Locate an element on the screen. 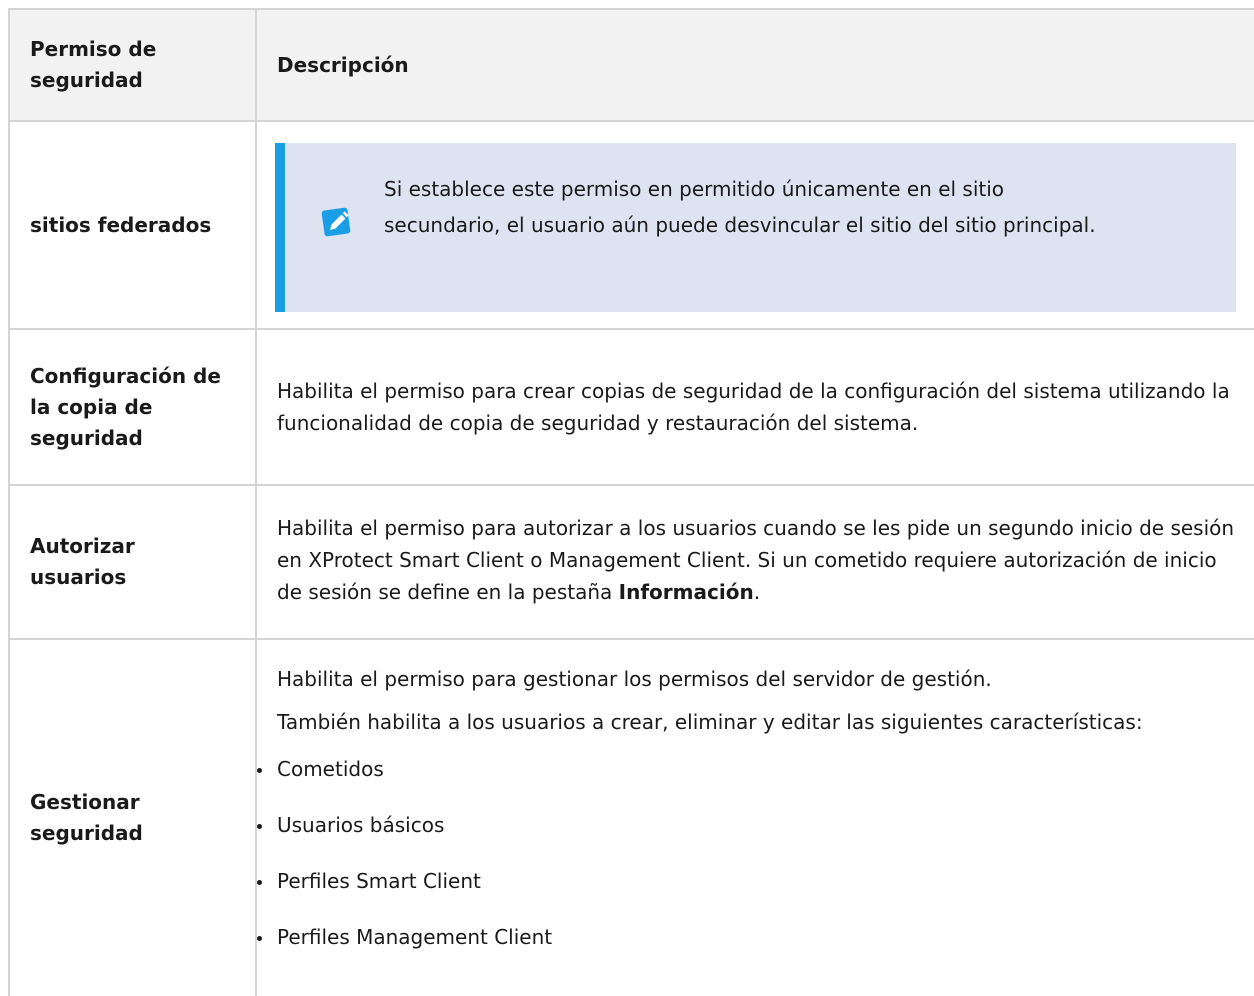 Image resolution: width=1254 pixels, height=996 pixels. row-autorizar-permission: Autorizar usuarios is located at coordinates (132, 562).